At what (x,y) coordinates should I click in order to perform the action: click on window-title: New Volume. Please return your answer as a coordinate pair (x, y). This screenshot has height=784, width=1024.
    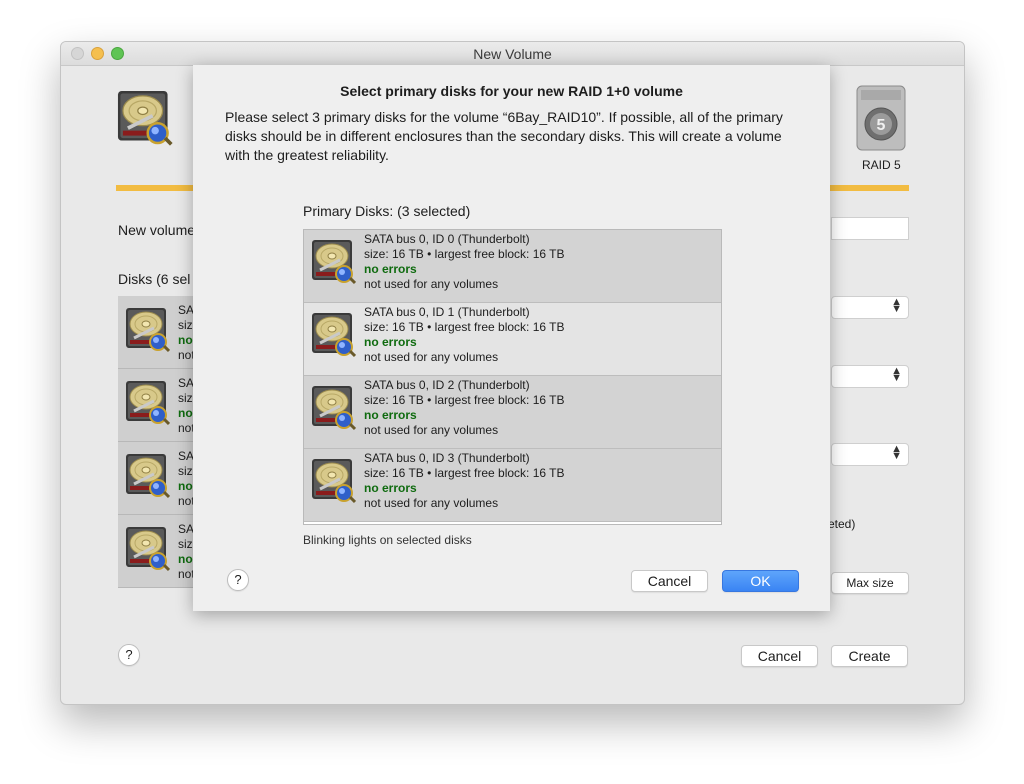
    Looking at the image, I should click on (512, 54).